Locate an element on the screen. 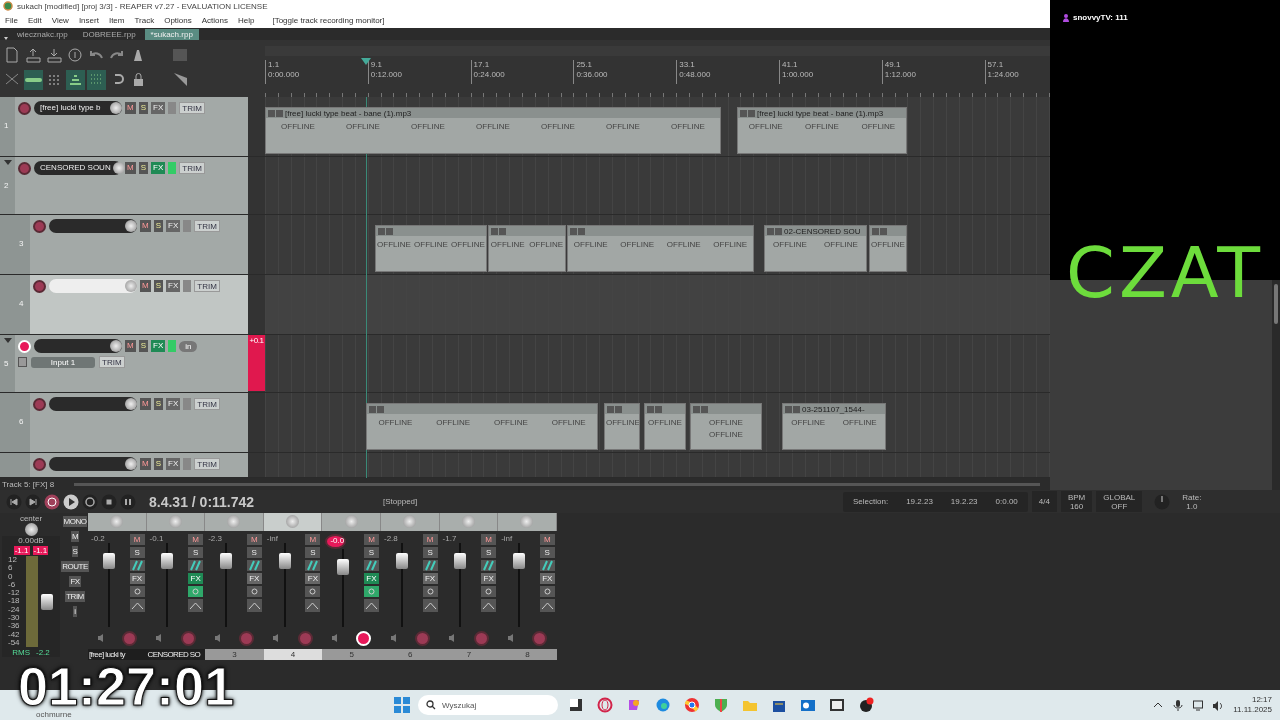 The height and width of the screenshot is (720, 1280). master-button: M is located at coordinates (75, 536).